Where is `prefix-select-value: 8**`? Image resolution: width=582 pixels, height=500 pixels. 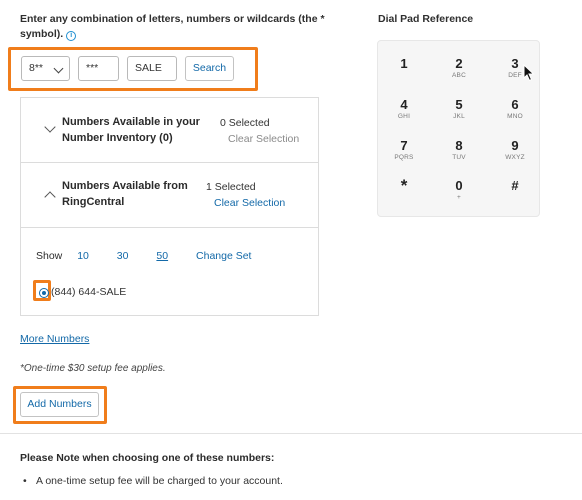 prefix-select-value: 8** is located at coordinates (36, 68).